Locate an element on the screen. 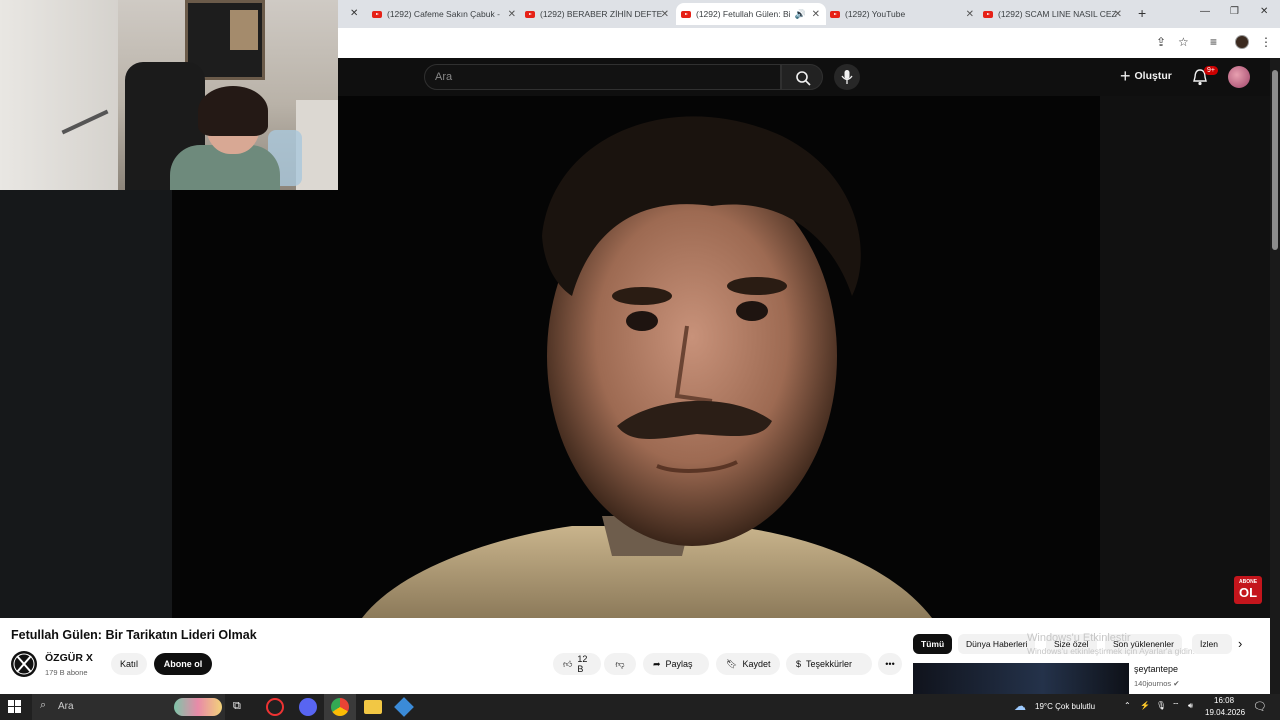 The height and width of the screenshot is (720, 1280). chip-all: Tümü is located at coordinates (933, 644).